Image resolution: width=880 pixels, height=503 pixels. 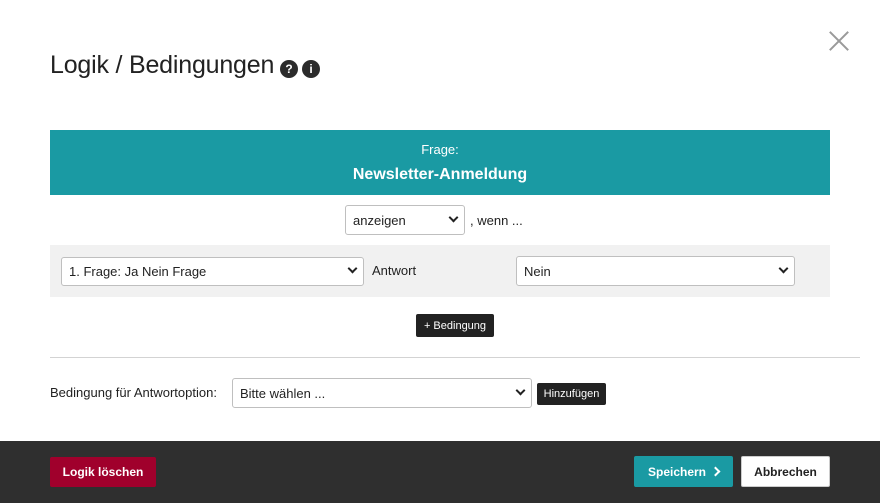 What do you see at coordinates (394, 270) in the screenshot?
I see `answer-label: Antwort` at bounding box center [394, 270].